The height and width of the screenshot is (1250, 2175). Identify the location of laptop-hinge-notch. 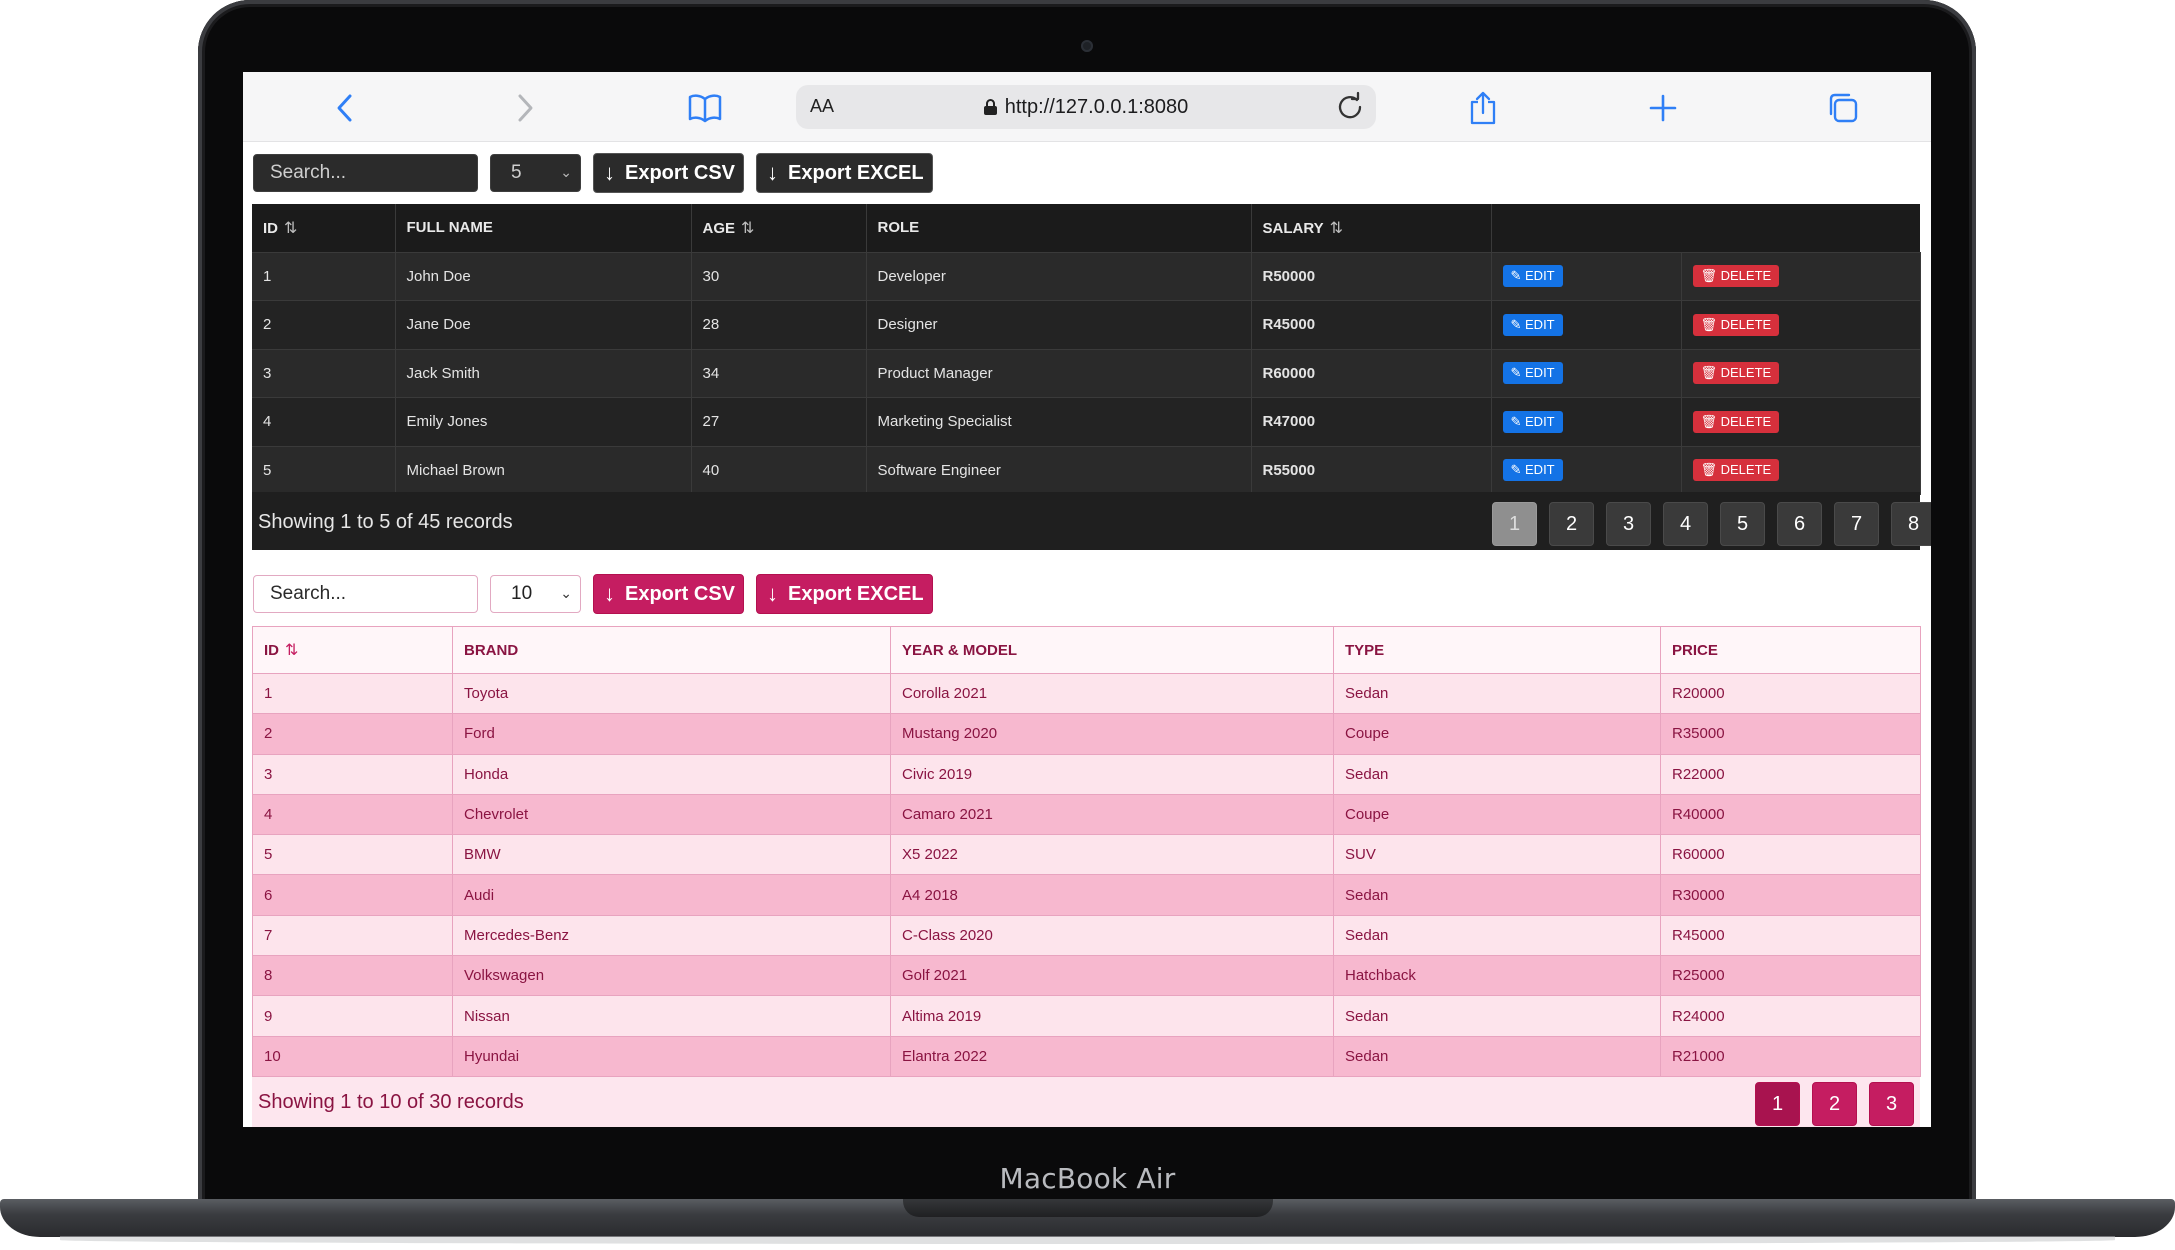
(1088, 1208).